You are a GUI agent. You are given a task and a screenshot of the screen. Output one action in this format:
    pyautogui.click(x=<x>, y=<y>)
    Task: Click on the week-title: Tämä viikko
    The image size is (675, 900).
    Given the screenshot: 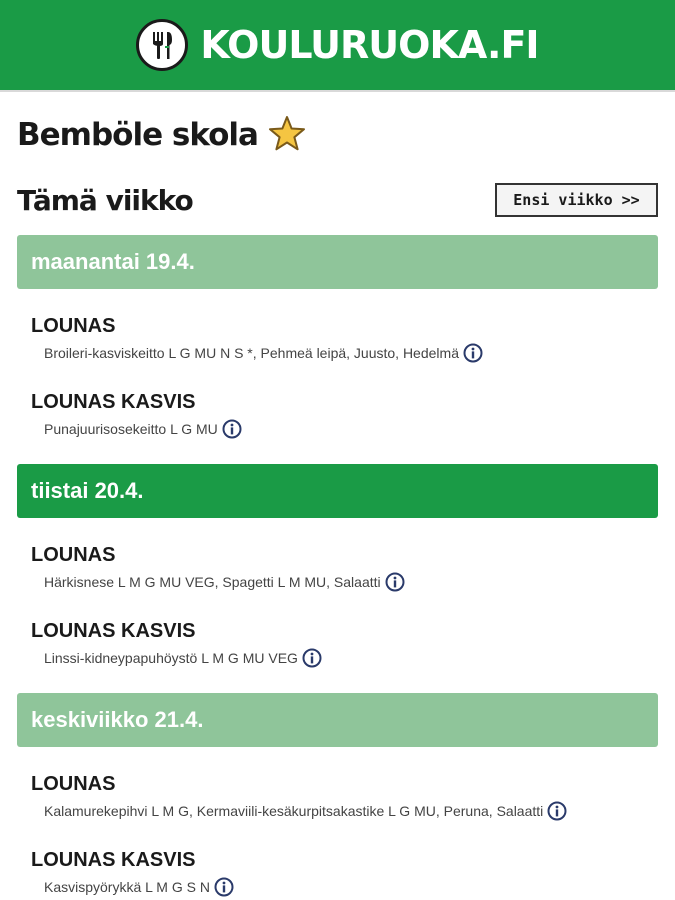 What is the action you would take?
    pyautogui.click(x=105, y=200)
    